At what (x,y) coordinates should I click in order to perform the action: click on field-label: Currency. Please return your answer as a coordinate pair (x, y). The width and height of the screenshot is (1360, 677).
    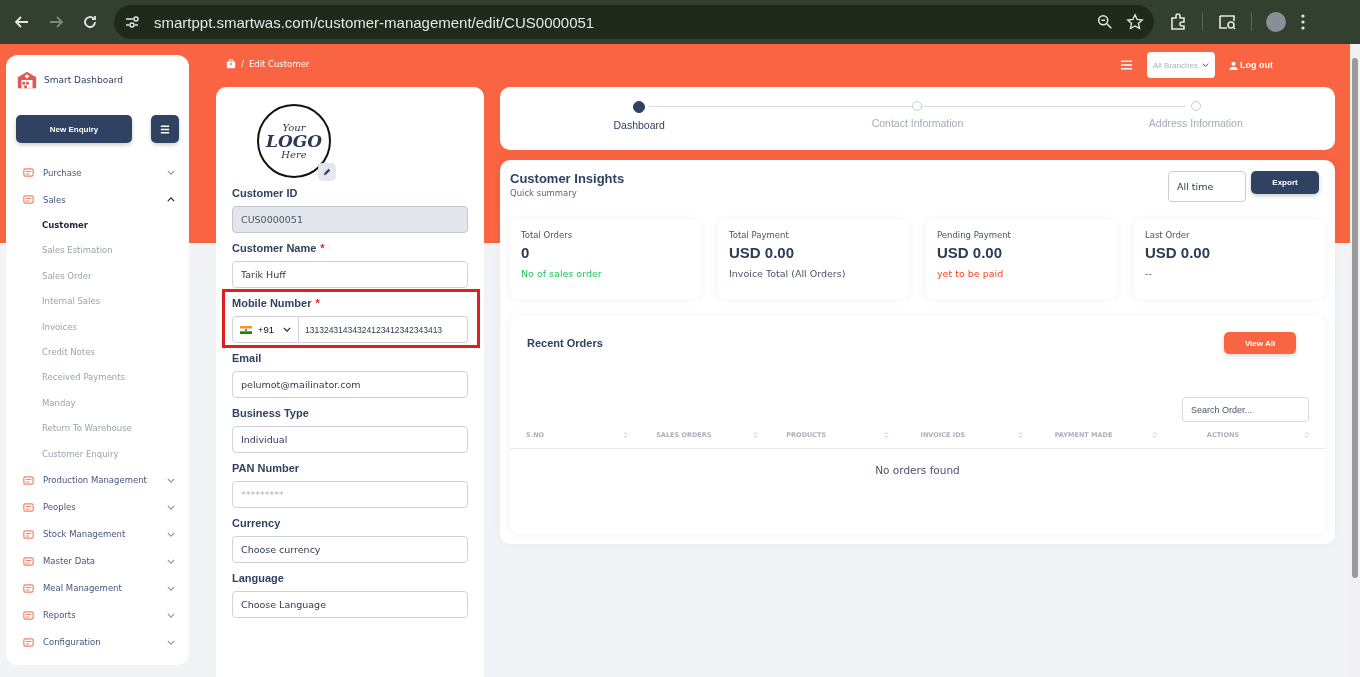
    Looking at the image, I should click on (257, 523).